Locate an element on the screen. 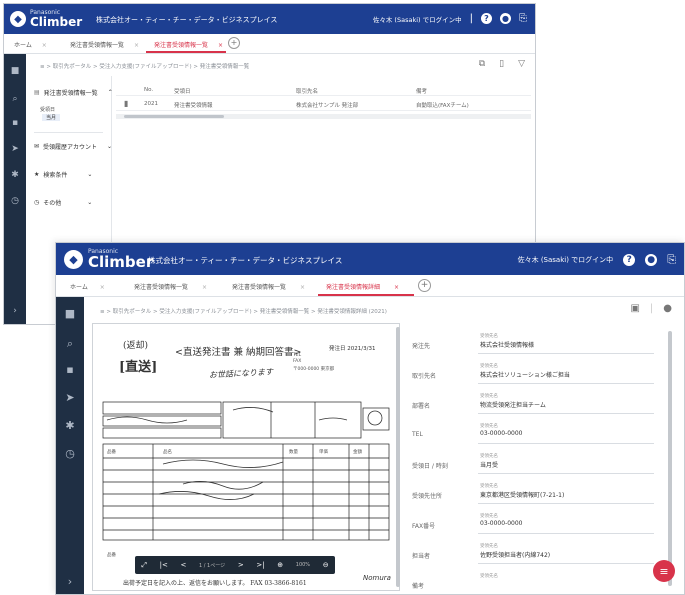 The image size is (685, 595). table-row: ▮ 2021 発注書受領情報 株式会社サンプル 発注部 自動取込(FAXチーム) is located at coordinates (323, 104).